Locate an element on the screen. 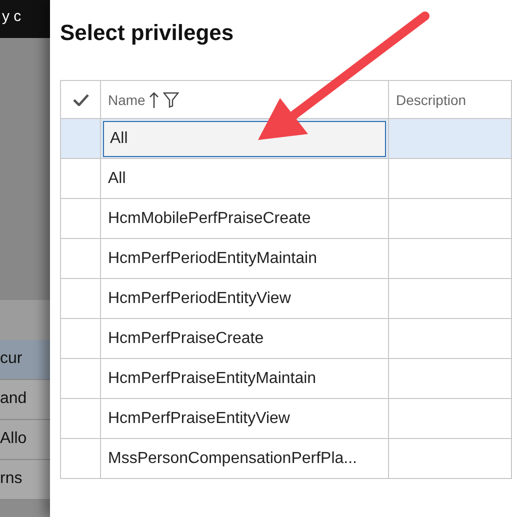 This screenshot has width=512, height=517. privilege-name: HcmPerfPraiseEntityMaintain is located at coordinates (211, 379).